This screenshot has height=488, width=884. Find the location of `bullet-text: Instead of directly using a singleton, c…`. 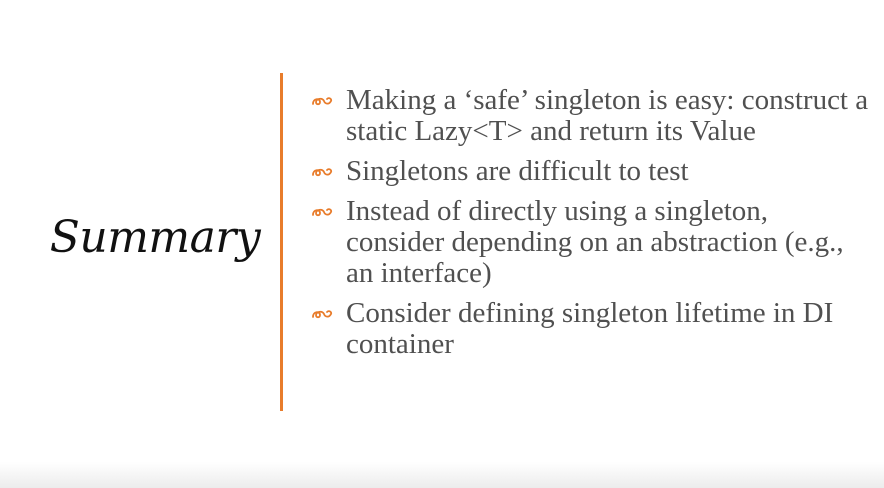

bullet-text: Instead of directly using a singleton, c… is located at coordinates (595, 242).